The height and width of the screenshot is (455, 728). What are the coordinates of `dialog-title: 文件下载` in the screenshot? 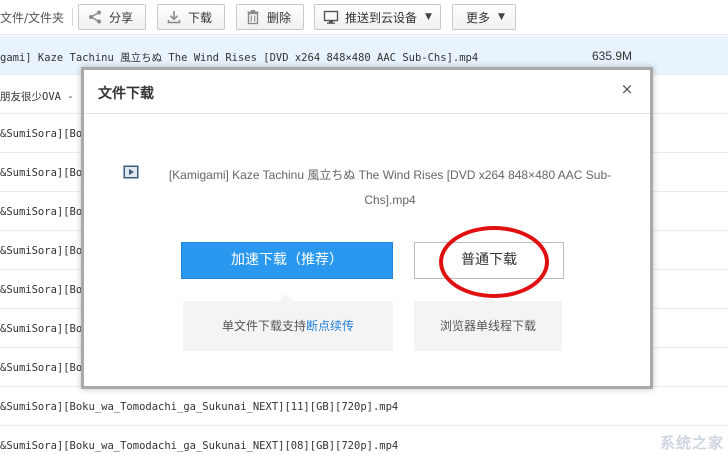 It's located at (126, 94).